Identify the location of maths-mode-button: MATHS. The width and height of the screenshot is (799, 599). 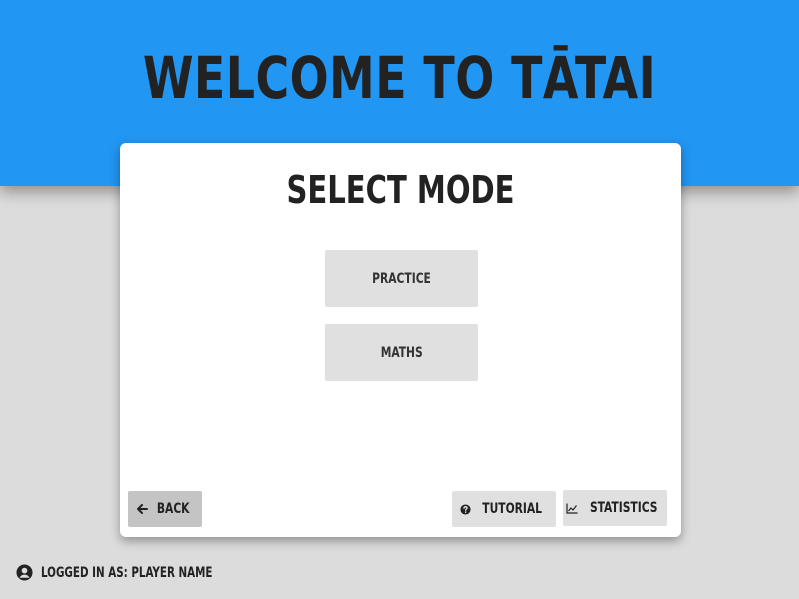
(401, 352).